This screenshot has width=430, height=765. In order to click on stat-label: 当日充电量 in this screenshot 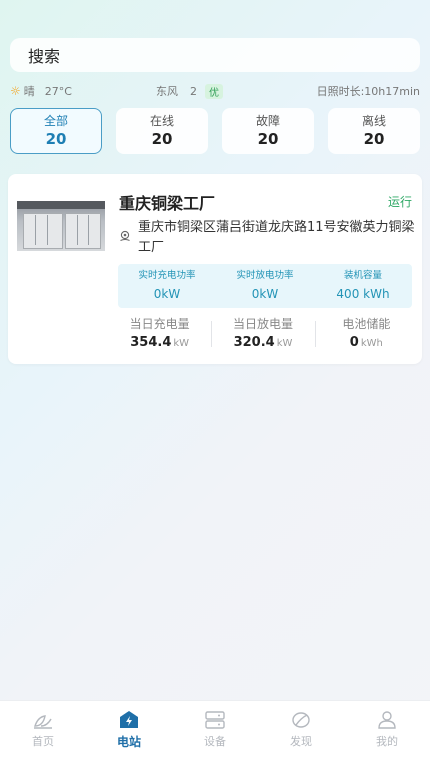, I will do `click(159, 324)`.